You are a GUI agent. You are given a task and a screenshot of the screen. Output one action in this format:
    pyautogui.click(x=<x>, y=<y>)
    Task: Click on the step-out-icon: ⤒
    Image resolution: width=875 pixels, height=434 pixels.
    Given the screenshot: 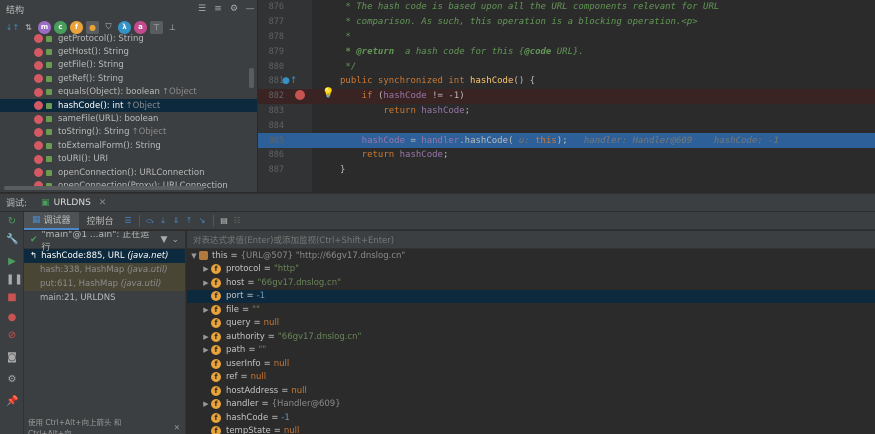 What is the action you would take?
    pyautogui.click(x=189, y=220)
    